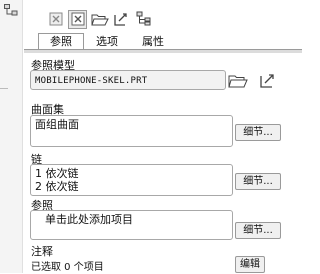  I want to click on tab-bar: 参照 选项 属性, so click(107, 41).